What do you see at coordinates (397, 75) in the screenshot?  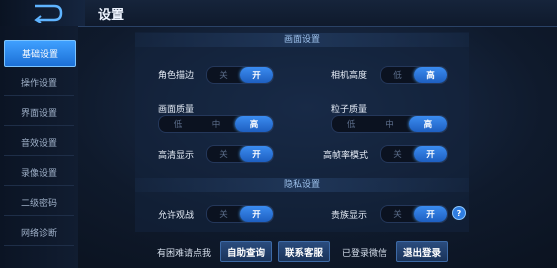 I see `camera-height-low: 低` at bounding box center [397, 75].